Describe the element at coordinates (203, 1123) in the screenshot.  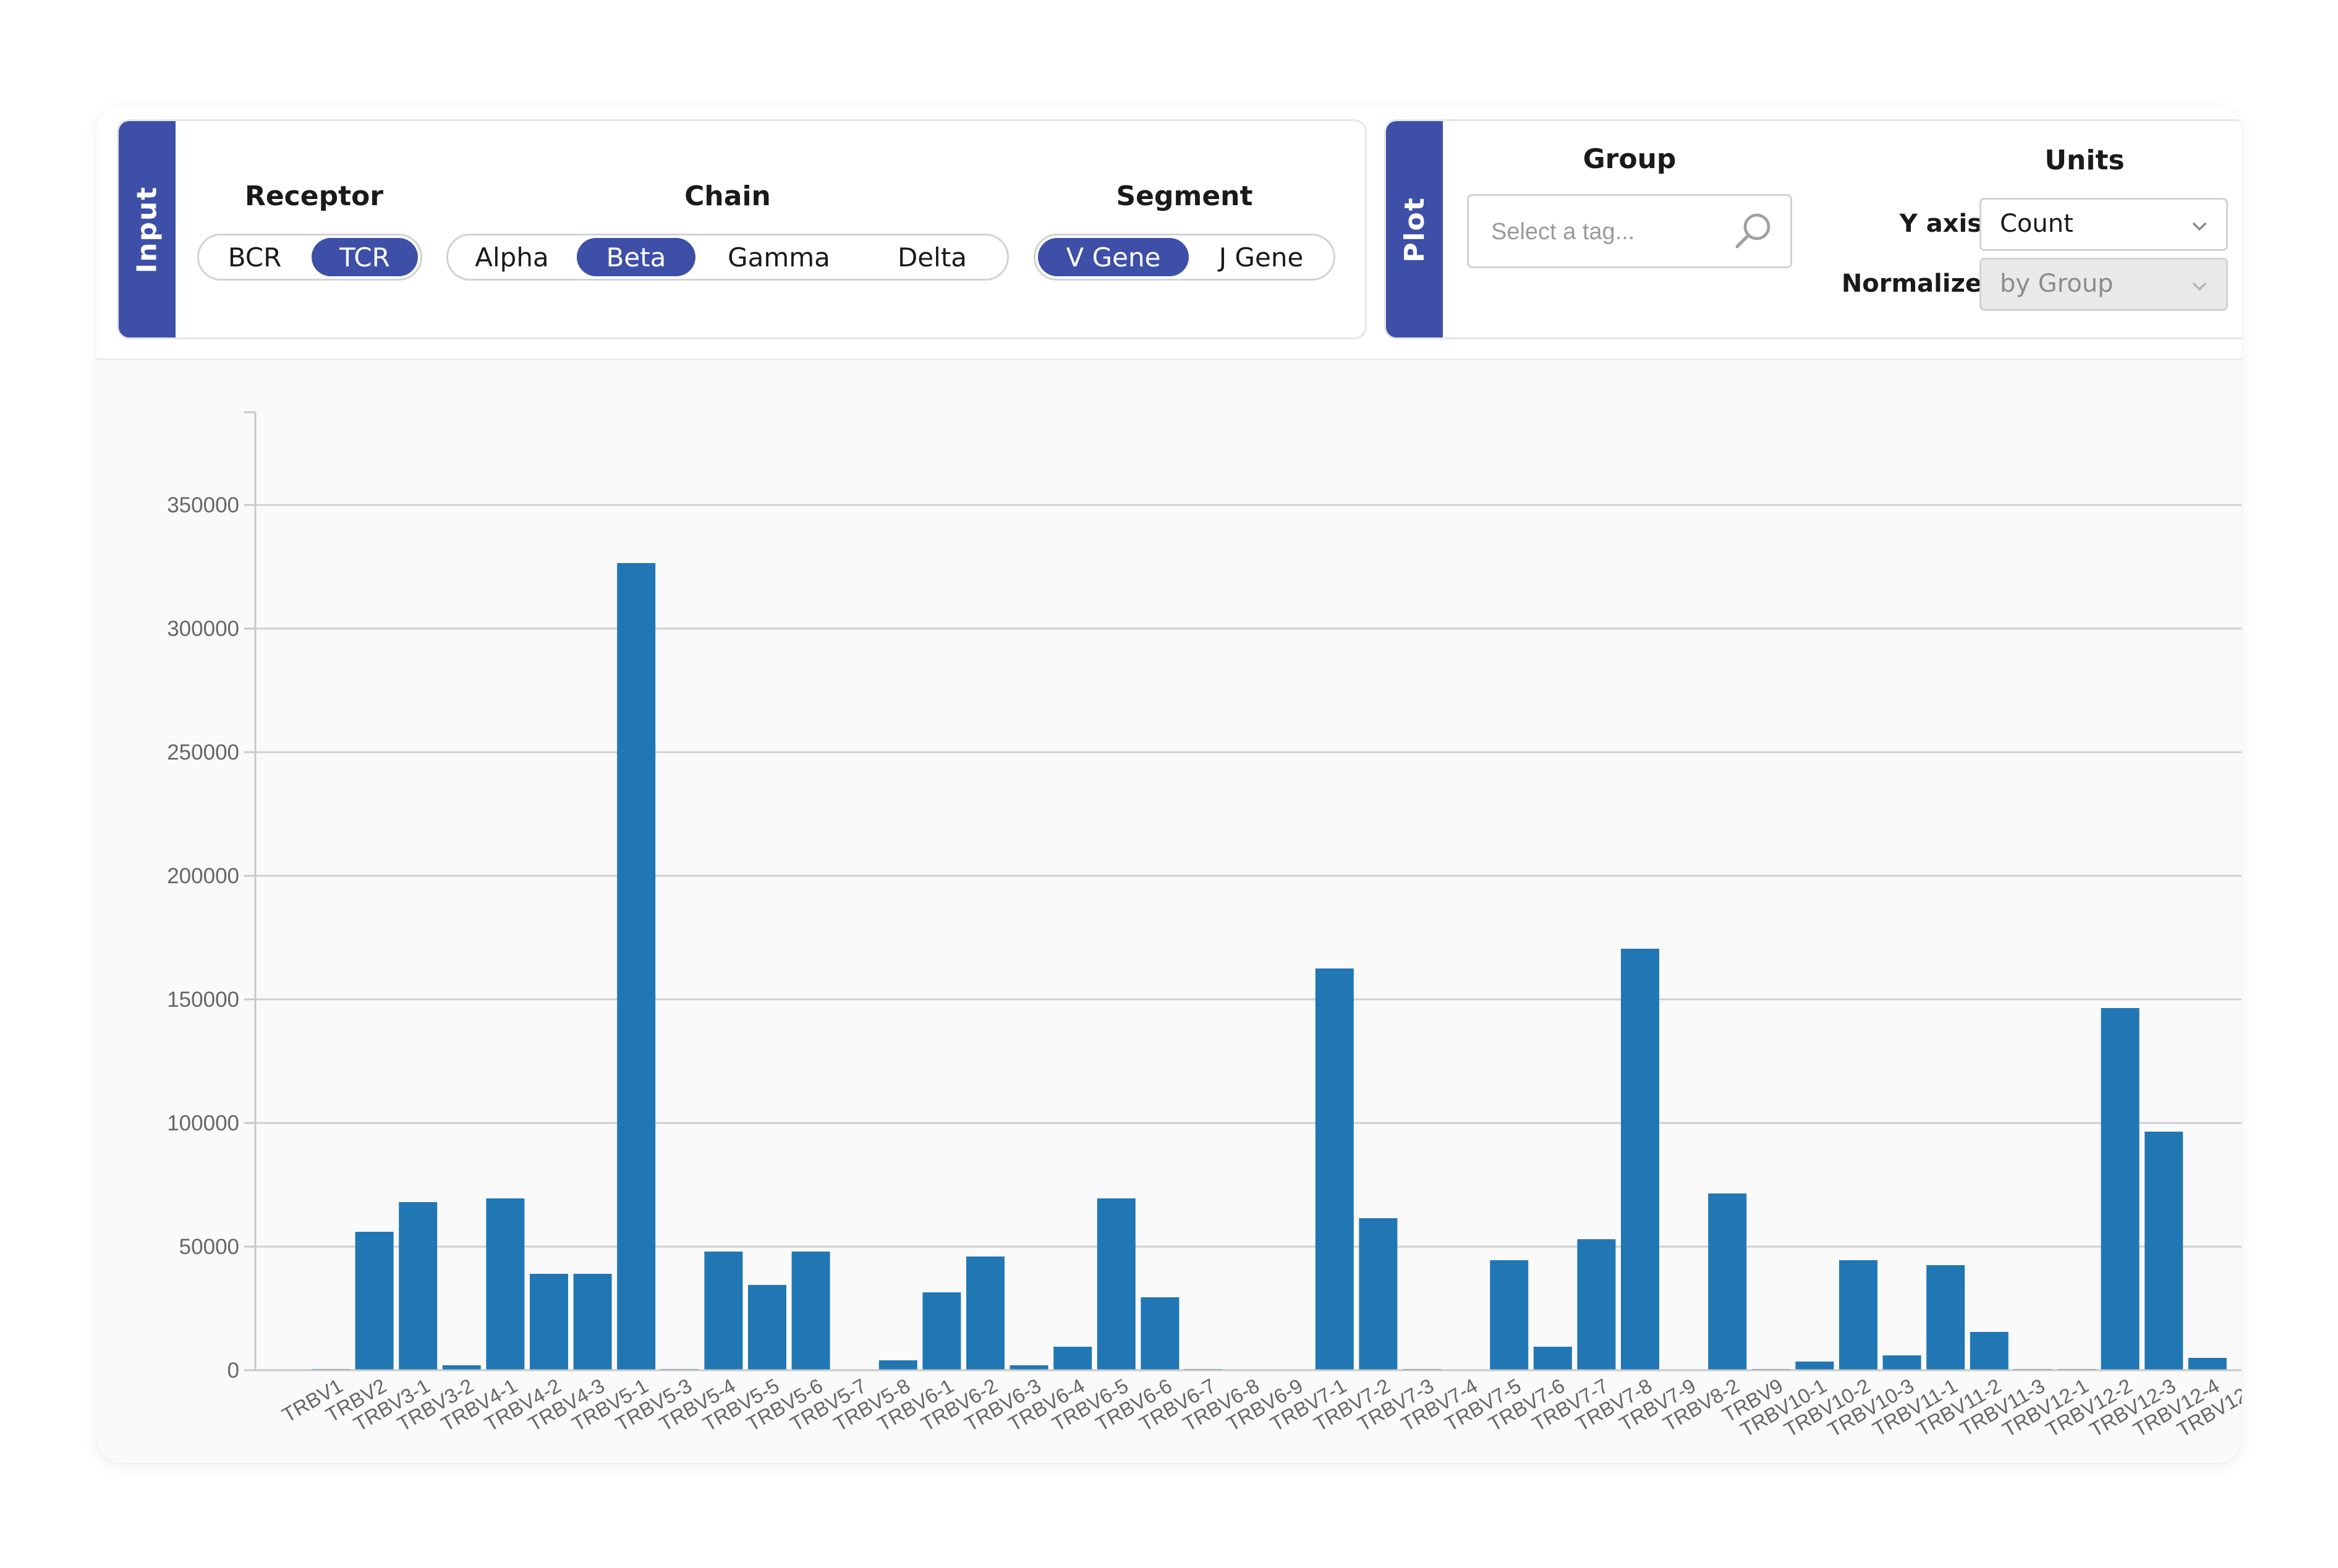
I see `y-tick-label: 100000` at that location.